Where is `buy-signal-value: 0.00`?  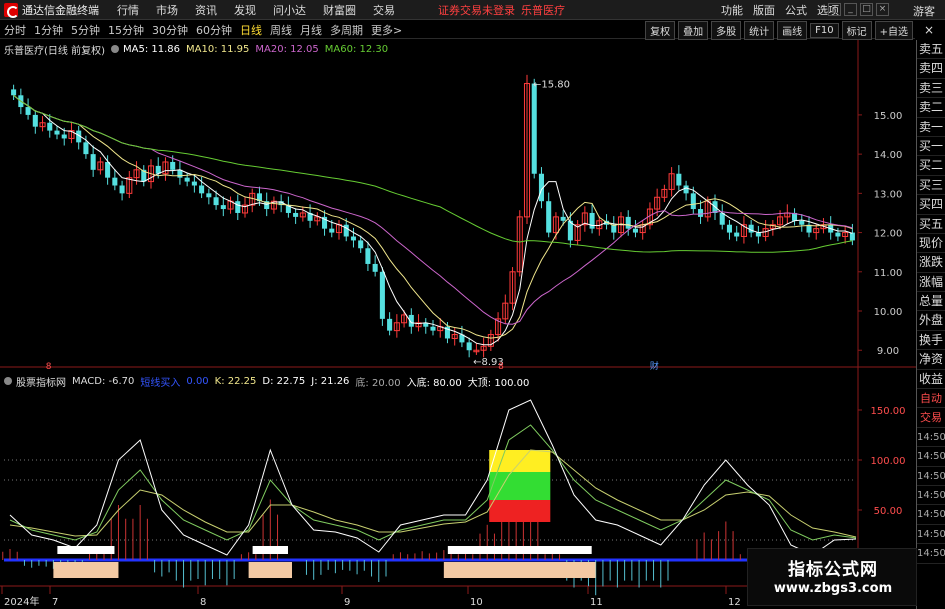
buy-signal-value: 0.00 is located at coordinates (197, 381).